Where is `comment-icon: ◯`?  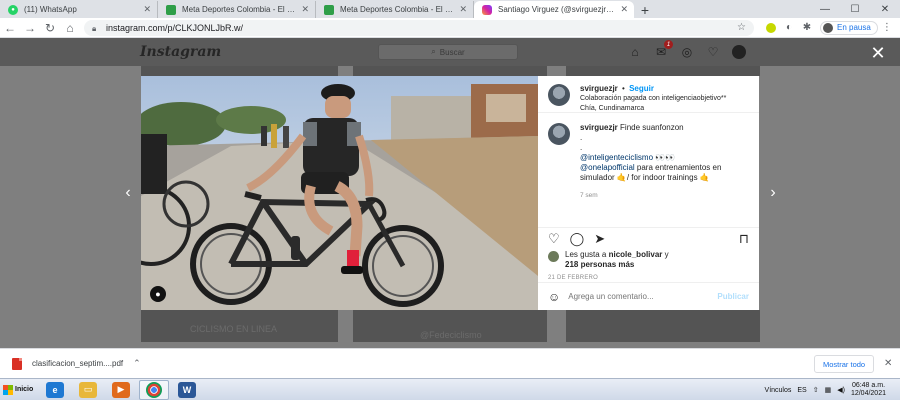 comment-icon: ◯ is located at coordinates (577, 239).